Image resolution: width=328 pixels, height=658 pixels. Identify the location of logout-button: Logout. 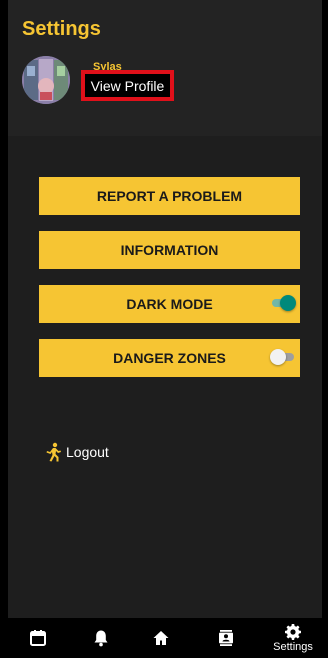
(76, 452).